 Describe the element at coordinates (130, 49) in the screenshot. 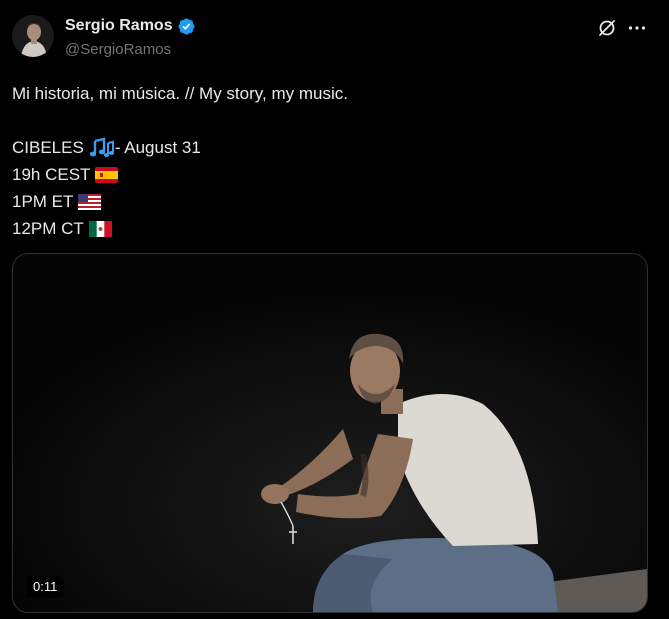

I see `author-handle: @SergioRamos` at that location.